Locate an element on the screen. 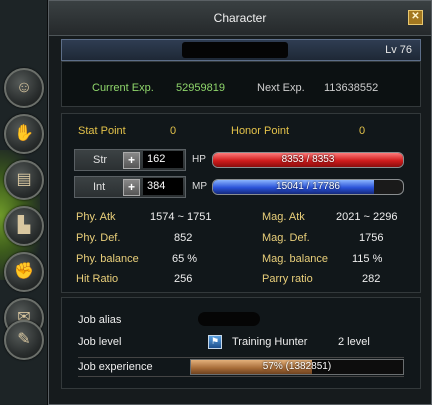 The image size is (432, 405). mag-balance-label: Mag. balance is located at coordinates (295, 259).